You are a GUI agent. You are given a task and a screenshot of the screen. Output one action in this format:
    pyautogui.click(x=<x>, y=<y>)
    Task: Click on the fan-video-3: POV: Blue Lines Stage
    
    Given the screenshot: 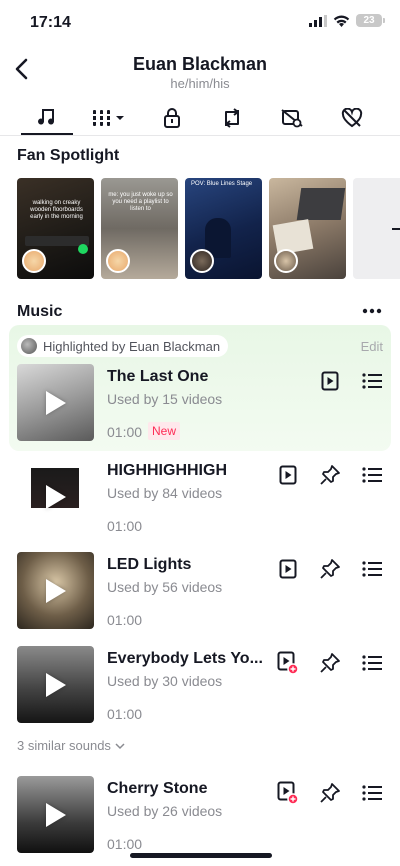 What is the action you would take?
    pyautogui.click(x=223, y=228)
    